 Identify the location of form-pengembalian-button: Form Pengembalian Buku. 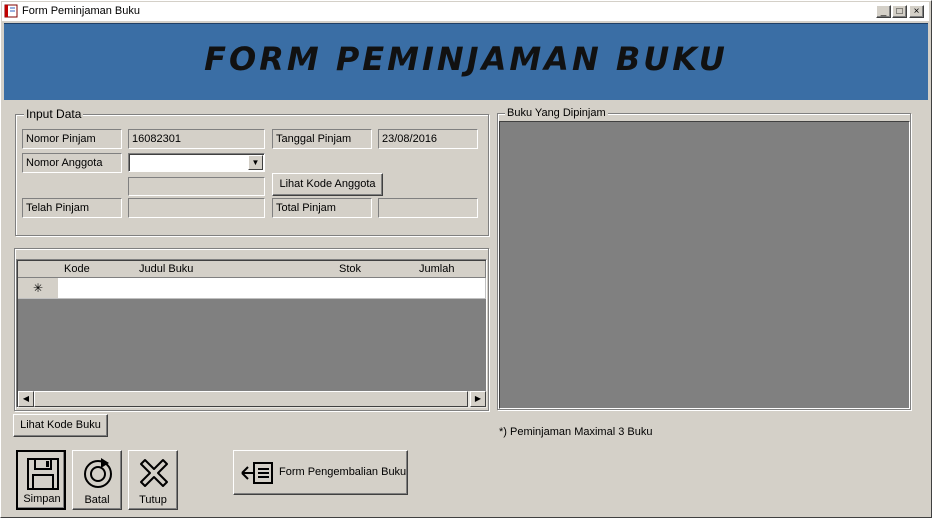
(320, 472).